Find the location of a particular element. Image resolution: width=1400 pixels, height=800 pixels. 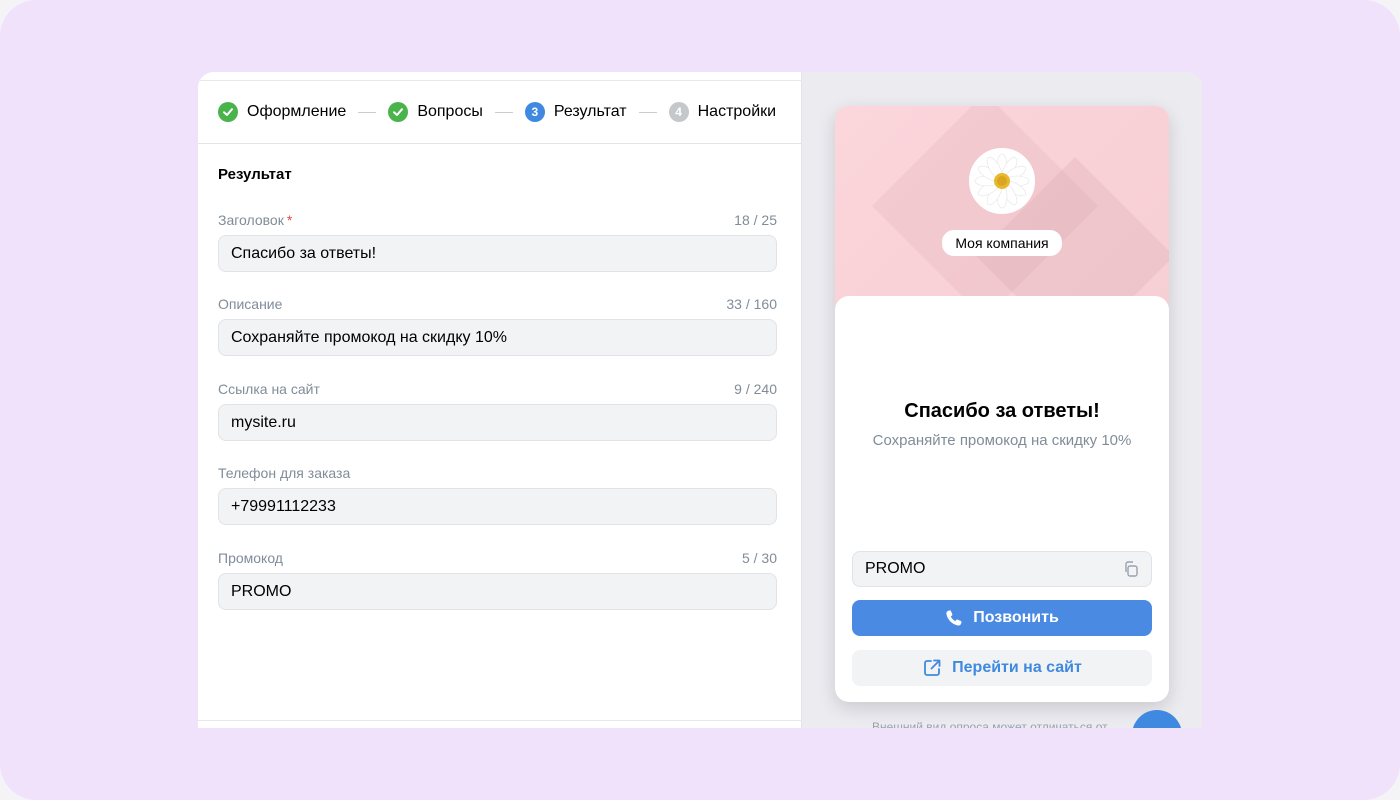

call-button-label: Позвонить is located at coordinates (1016, 617).